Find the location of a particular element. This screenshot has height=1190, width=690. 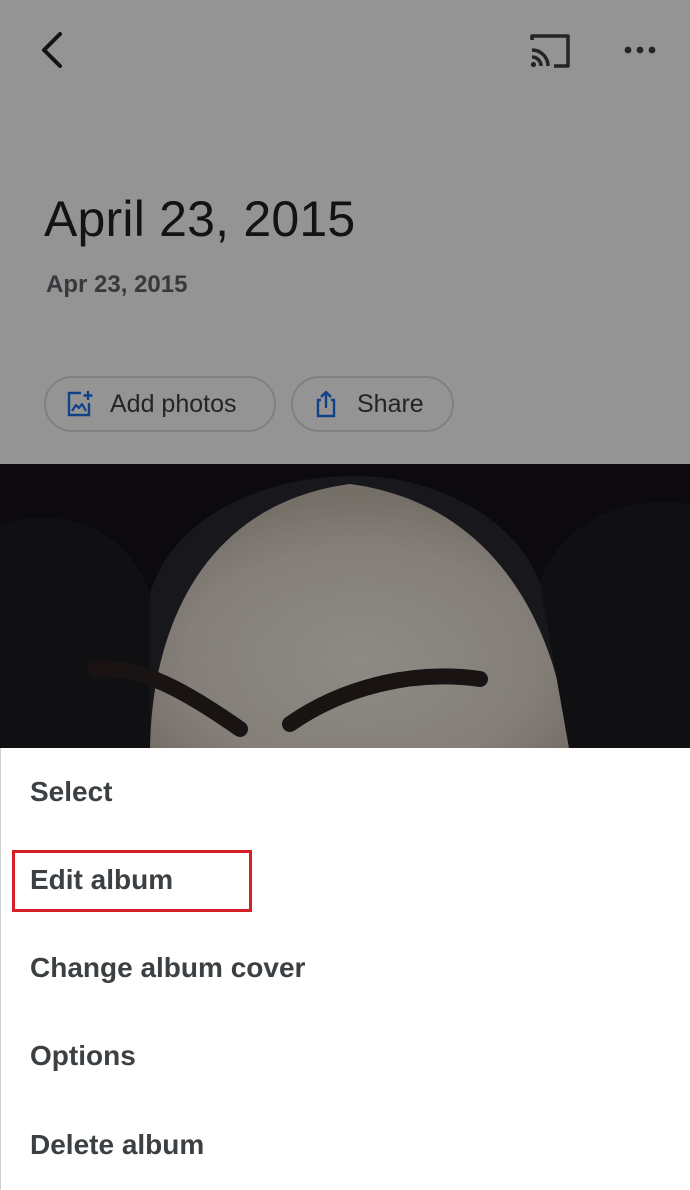

menu-item-delete-album: Delete album is located at coordinates (117, 1145).